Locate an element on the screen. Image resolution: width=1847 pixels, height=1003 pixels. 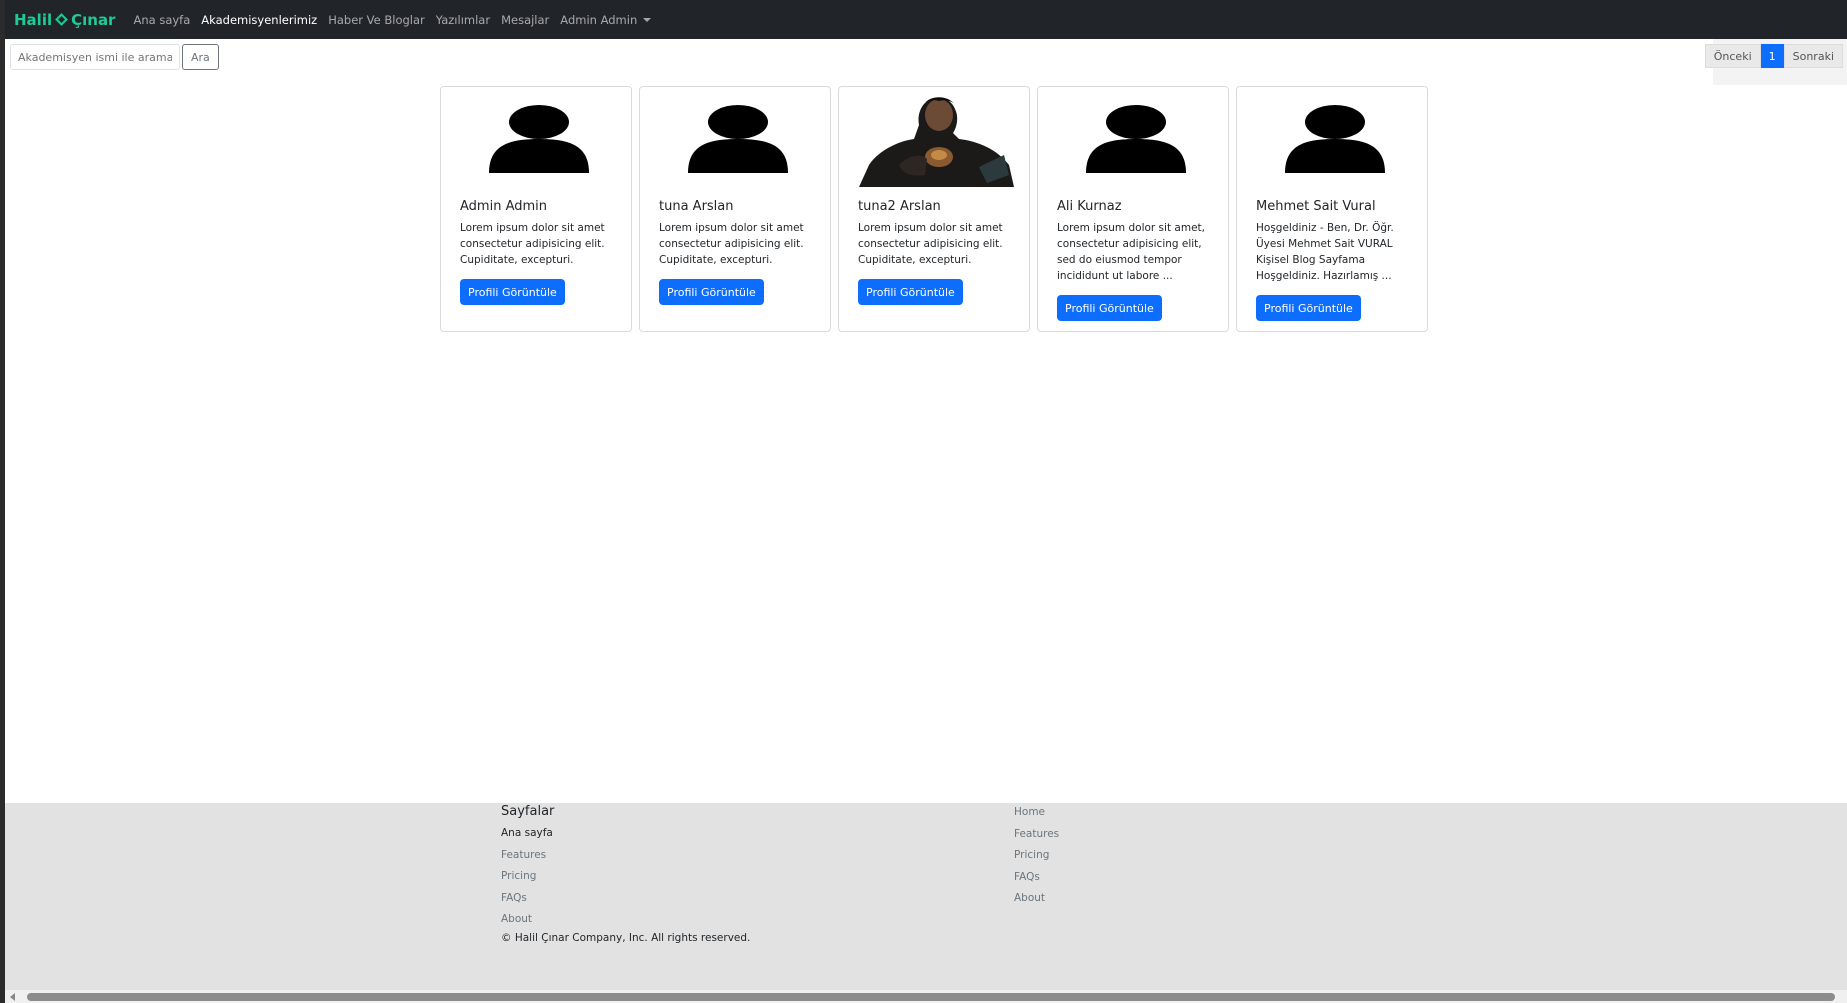
user-menu-label: Admin Admin is located at coordinates (599, 19).